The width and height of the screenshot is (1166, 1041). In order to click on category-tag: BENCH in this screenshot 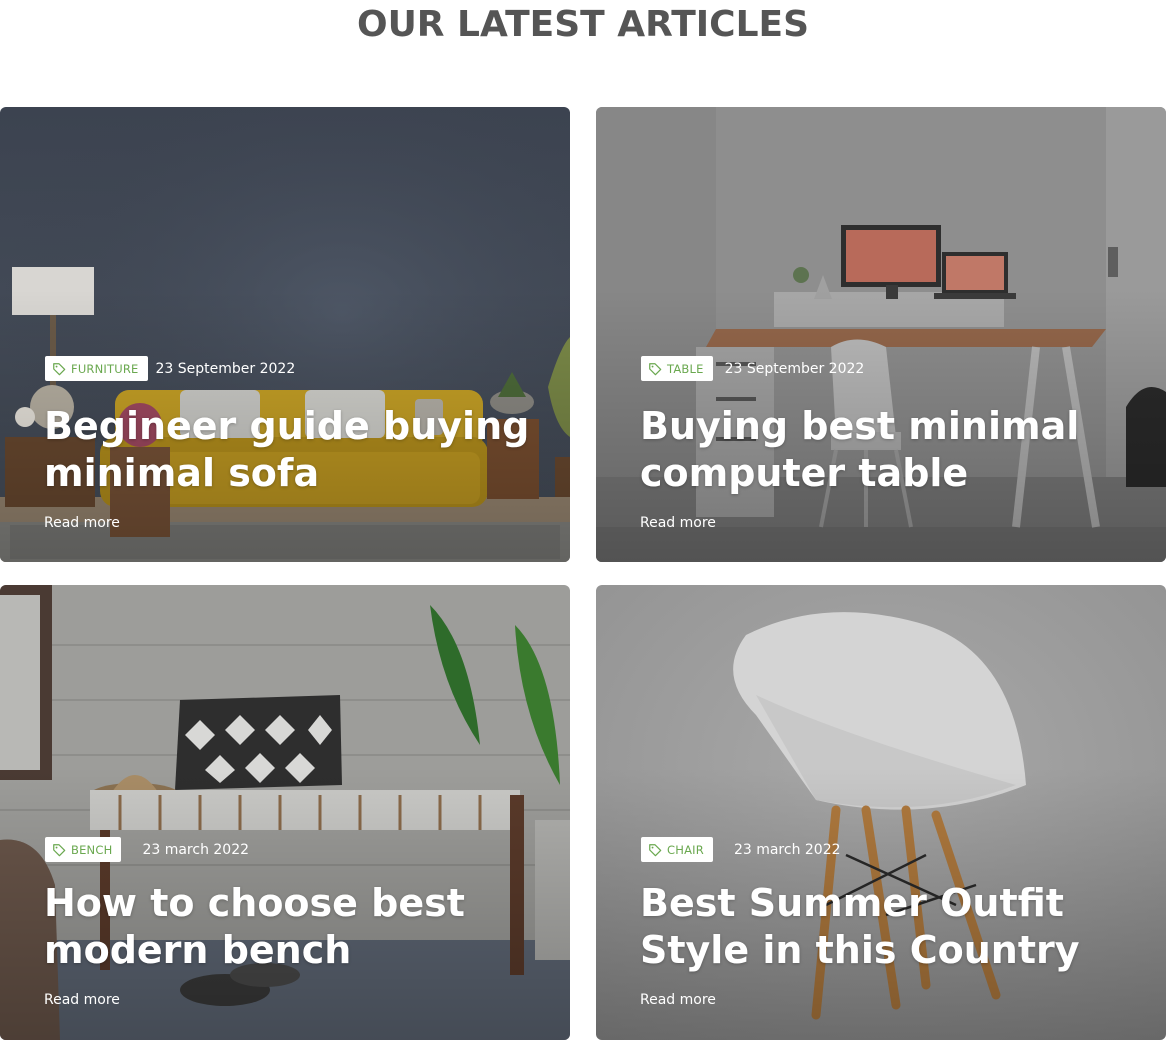, I will do `click(83, 849)`.